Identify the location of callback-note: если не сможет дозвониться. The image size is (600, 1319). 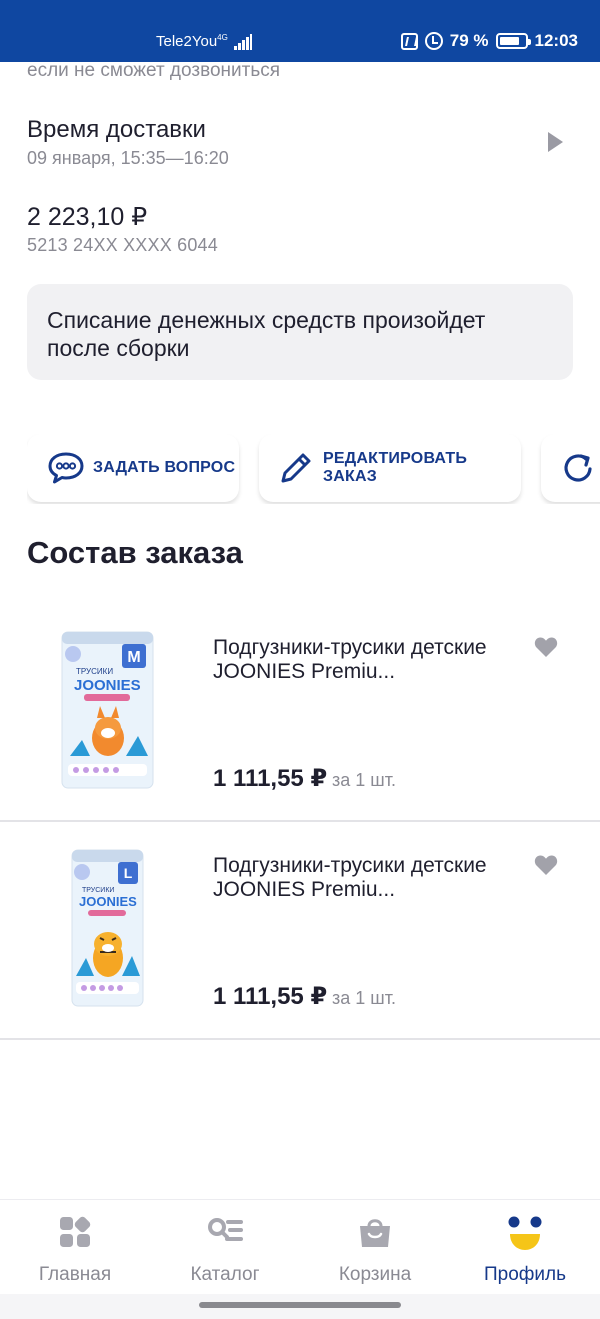
(154, 70).